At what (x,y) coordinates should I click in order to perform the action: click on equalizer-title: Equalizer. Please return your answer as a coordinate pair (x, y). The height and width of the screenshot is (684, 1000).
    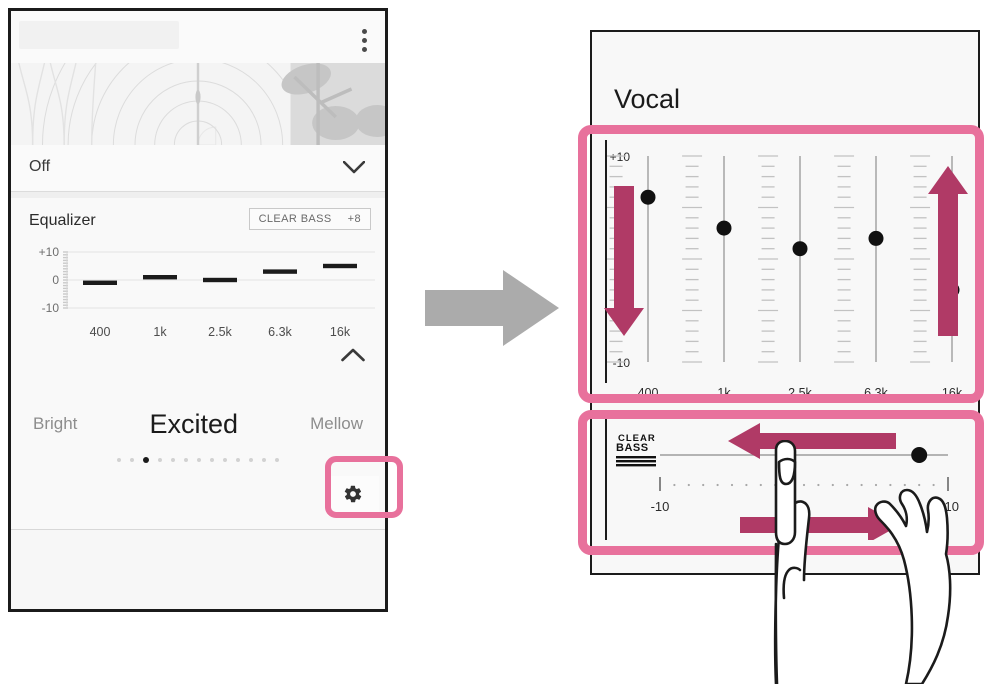
    Looking at the image, I should click on (62, 220).